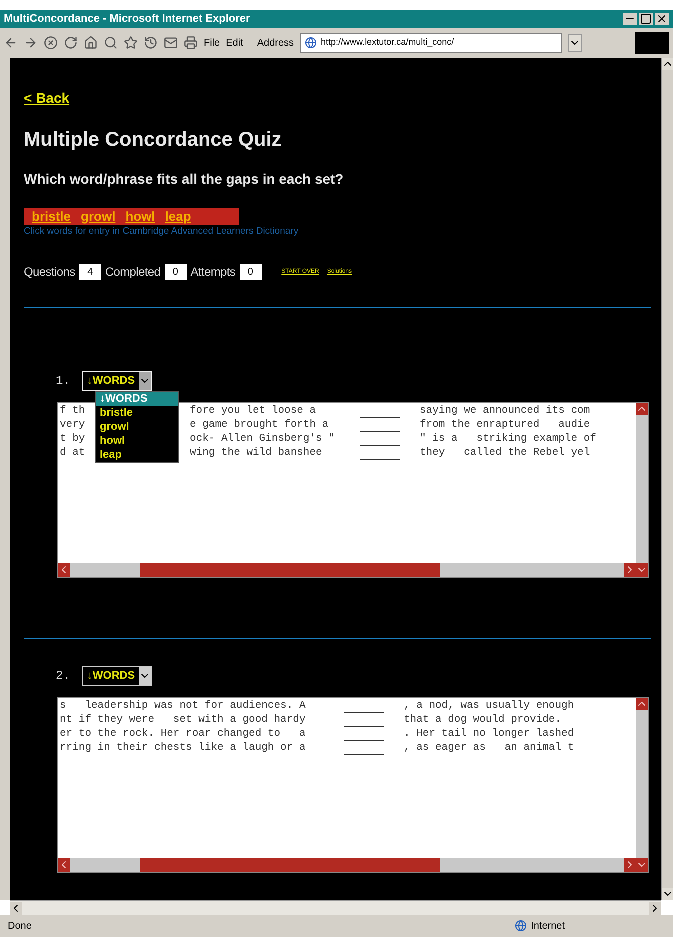 The width and height of the screenshot is (673, 937). Describe the element at coordinates (521, 926) in the screenshot. I see `globe-icon` at that location.